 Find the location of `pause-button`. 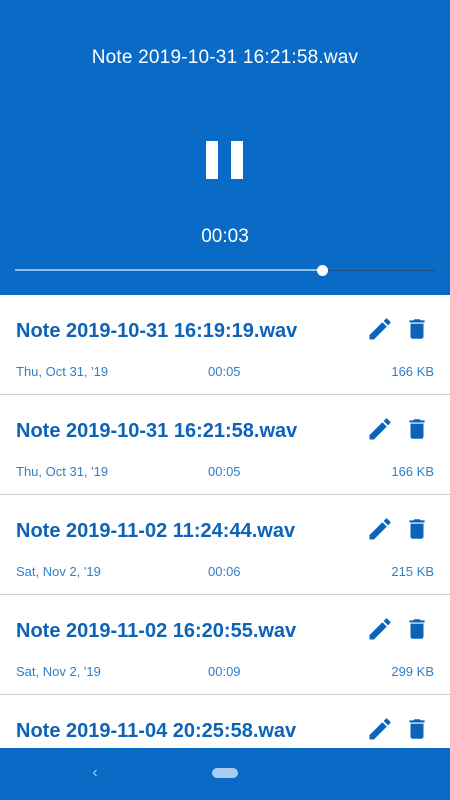

pause-button is located at coordinates (225, 161).